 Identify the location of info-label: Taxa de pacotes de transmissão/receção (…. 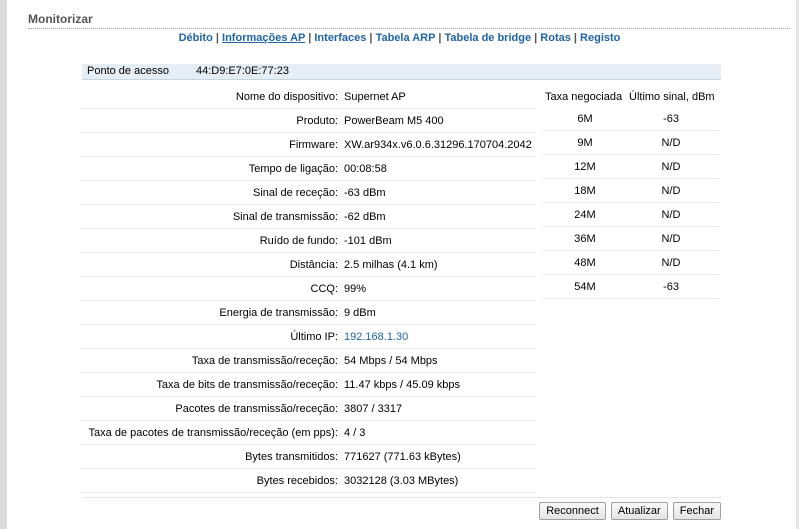
(213, 433).